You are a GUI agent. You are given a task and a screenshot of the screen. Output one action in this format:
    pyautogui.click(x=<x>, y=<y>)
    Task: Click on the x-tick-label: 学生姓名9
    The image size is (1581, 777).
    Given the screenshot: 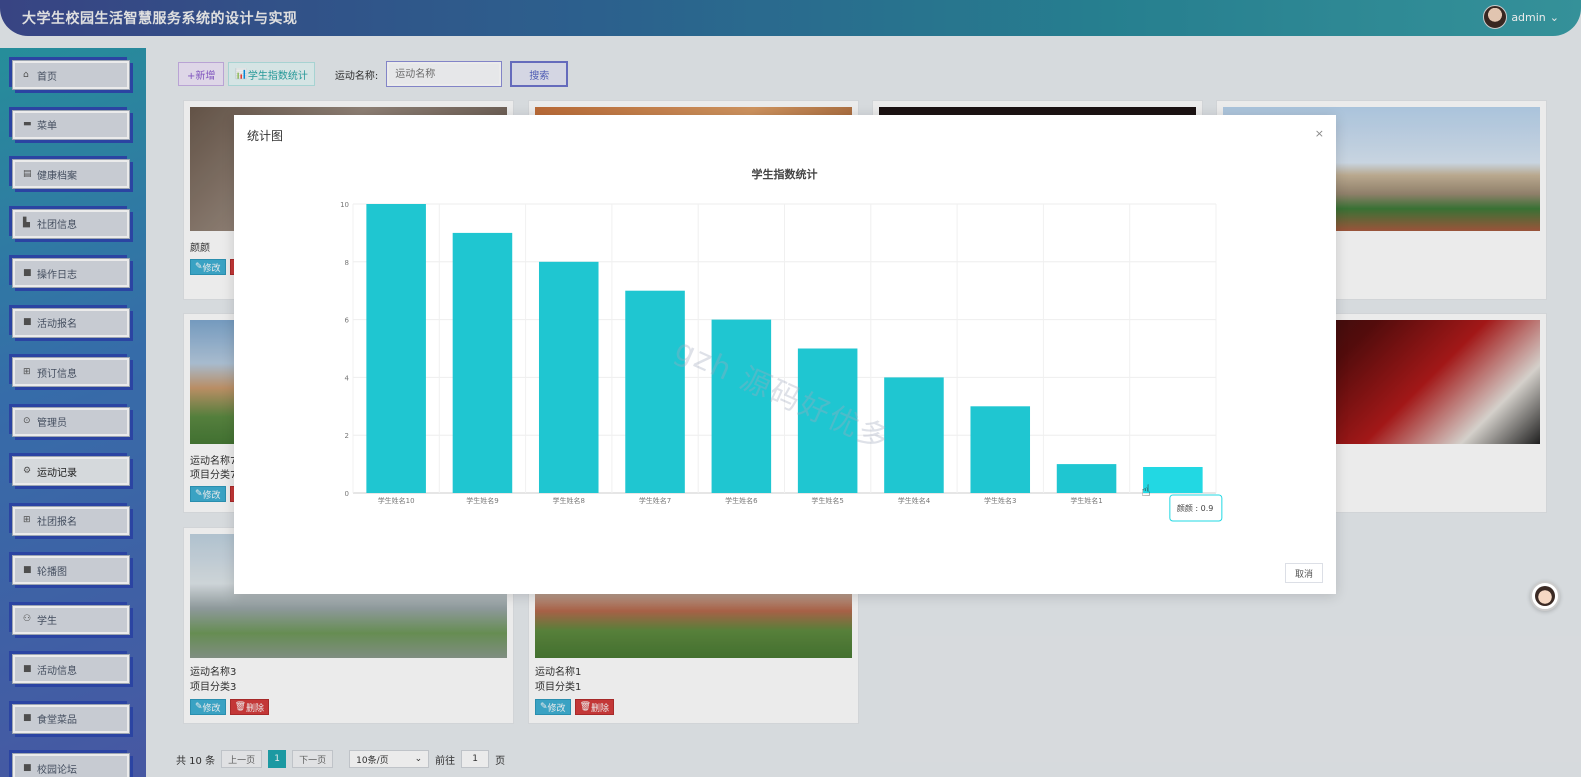 What is the action you would take?
    pyautogui.click(x=482, y=500)
    